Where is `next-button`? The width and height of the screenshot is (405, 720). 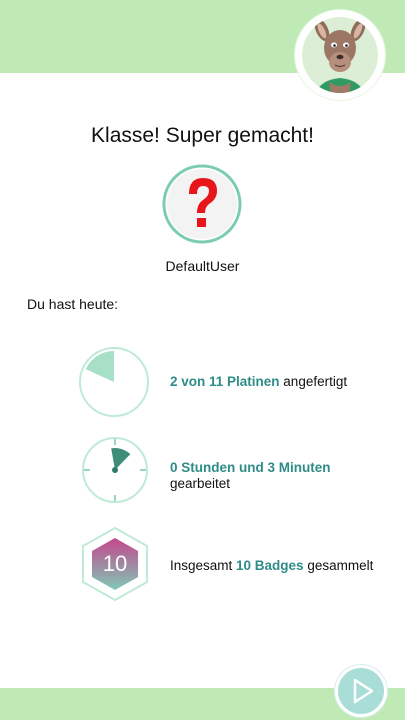
next-button is located at coordinates (361, 691).